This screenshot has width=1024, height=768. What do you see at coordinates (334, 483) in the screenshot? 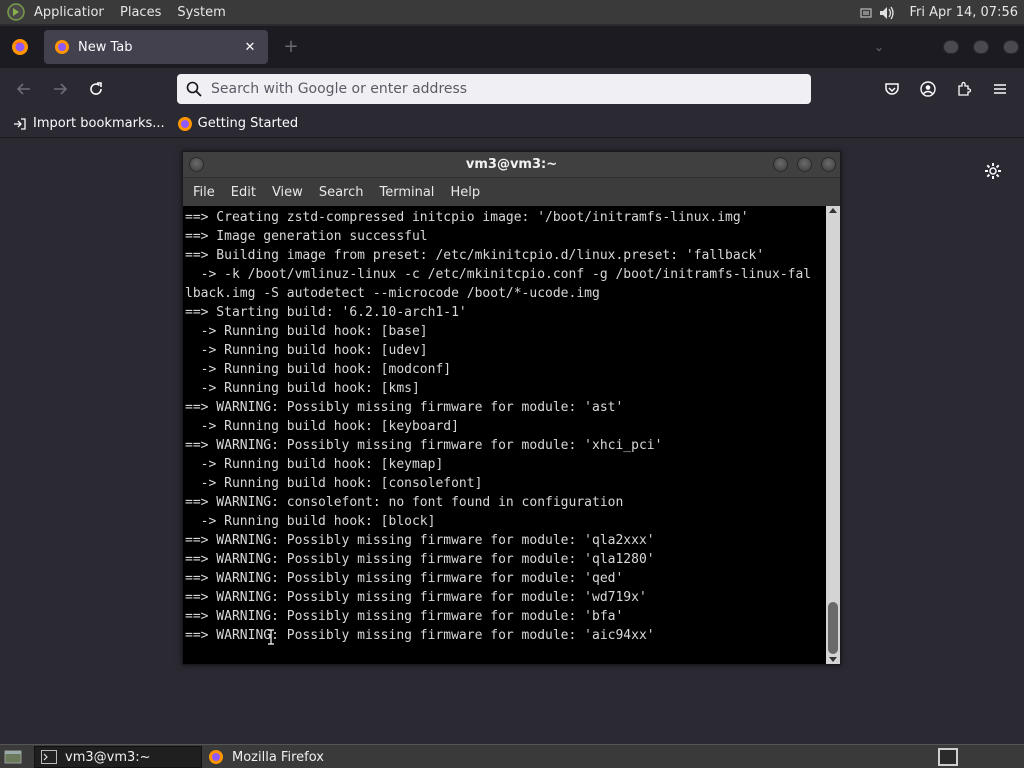
I see `terminal-line: -> Running build hook: [consolefont]` at bounding box center [334, 483].